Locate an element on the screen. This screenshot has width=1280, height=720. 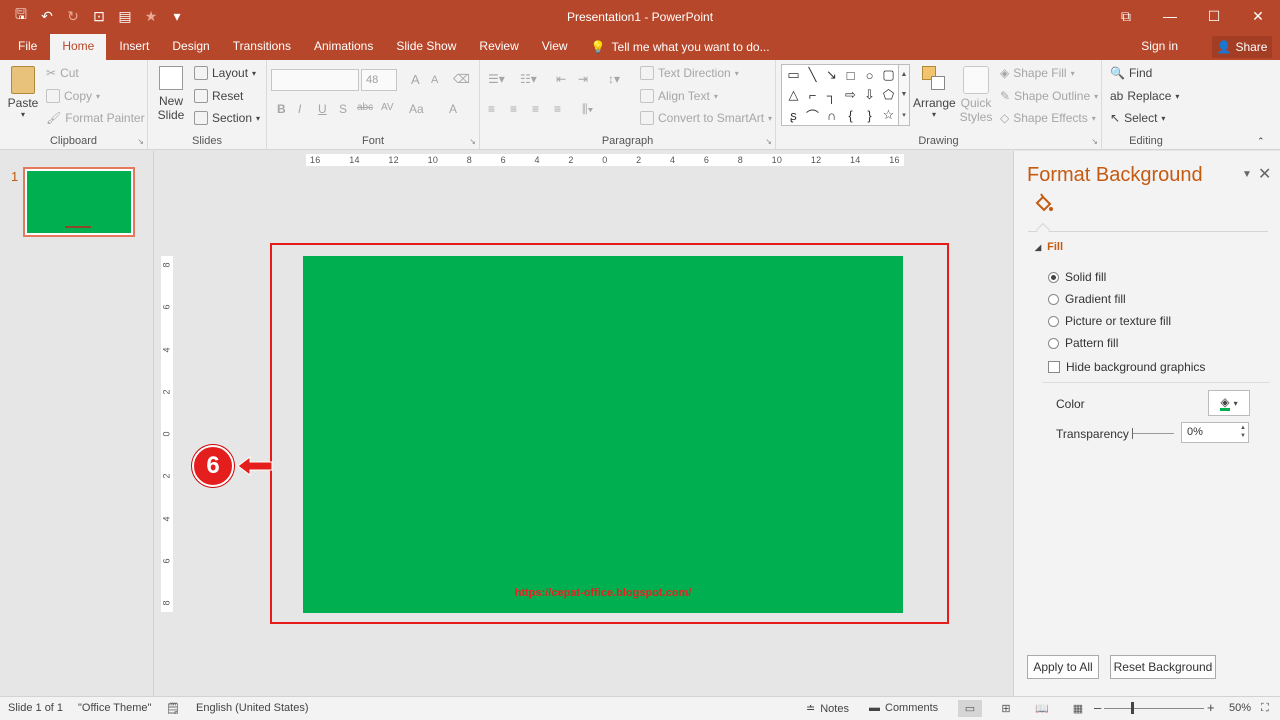
left-brace-shape-icon: { is located at coordinates (850, 115).